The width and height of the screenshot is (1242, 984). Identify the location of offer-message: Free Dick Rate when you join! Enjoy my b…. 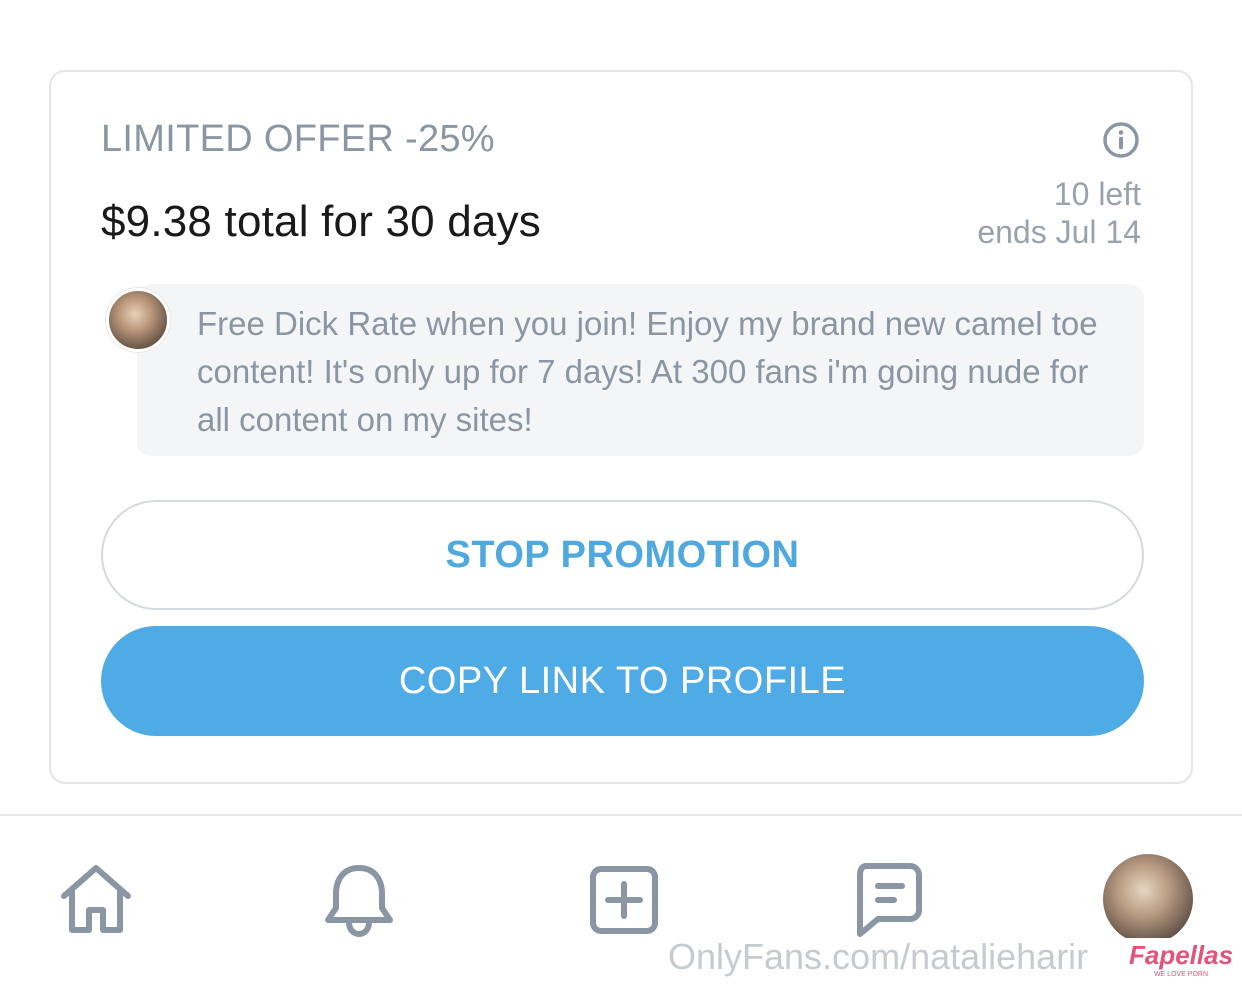
(640, 370).